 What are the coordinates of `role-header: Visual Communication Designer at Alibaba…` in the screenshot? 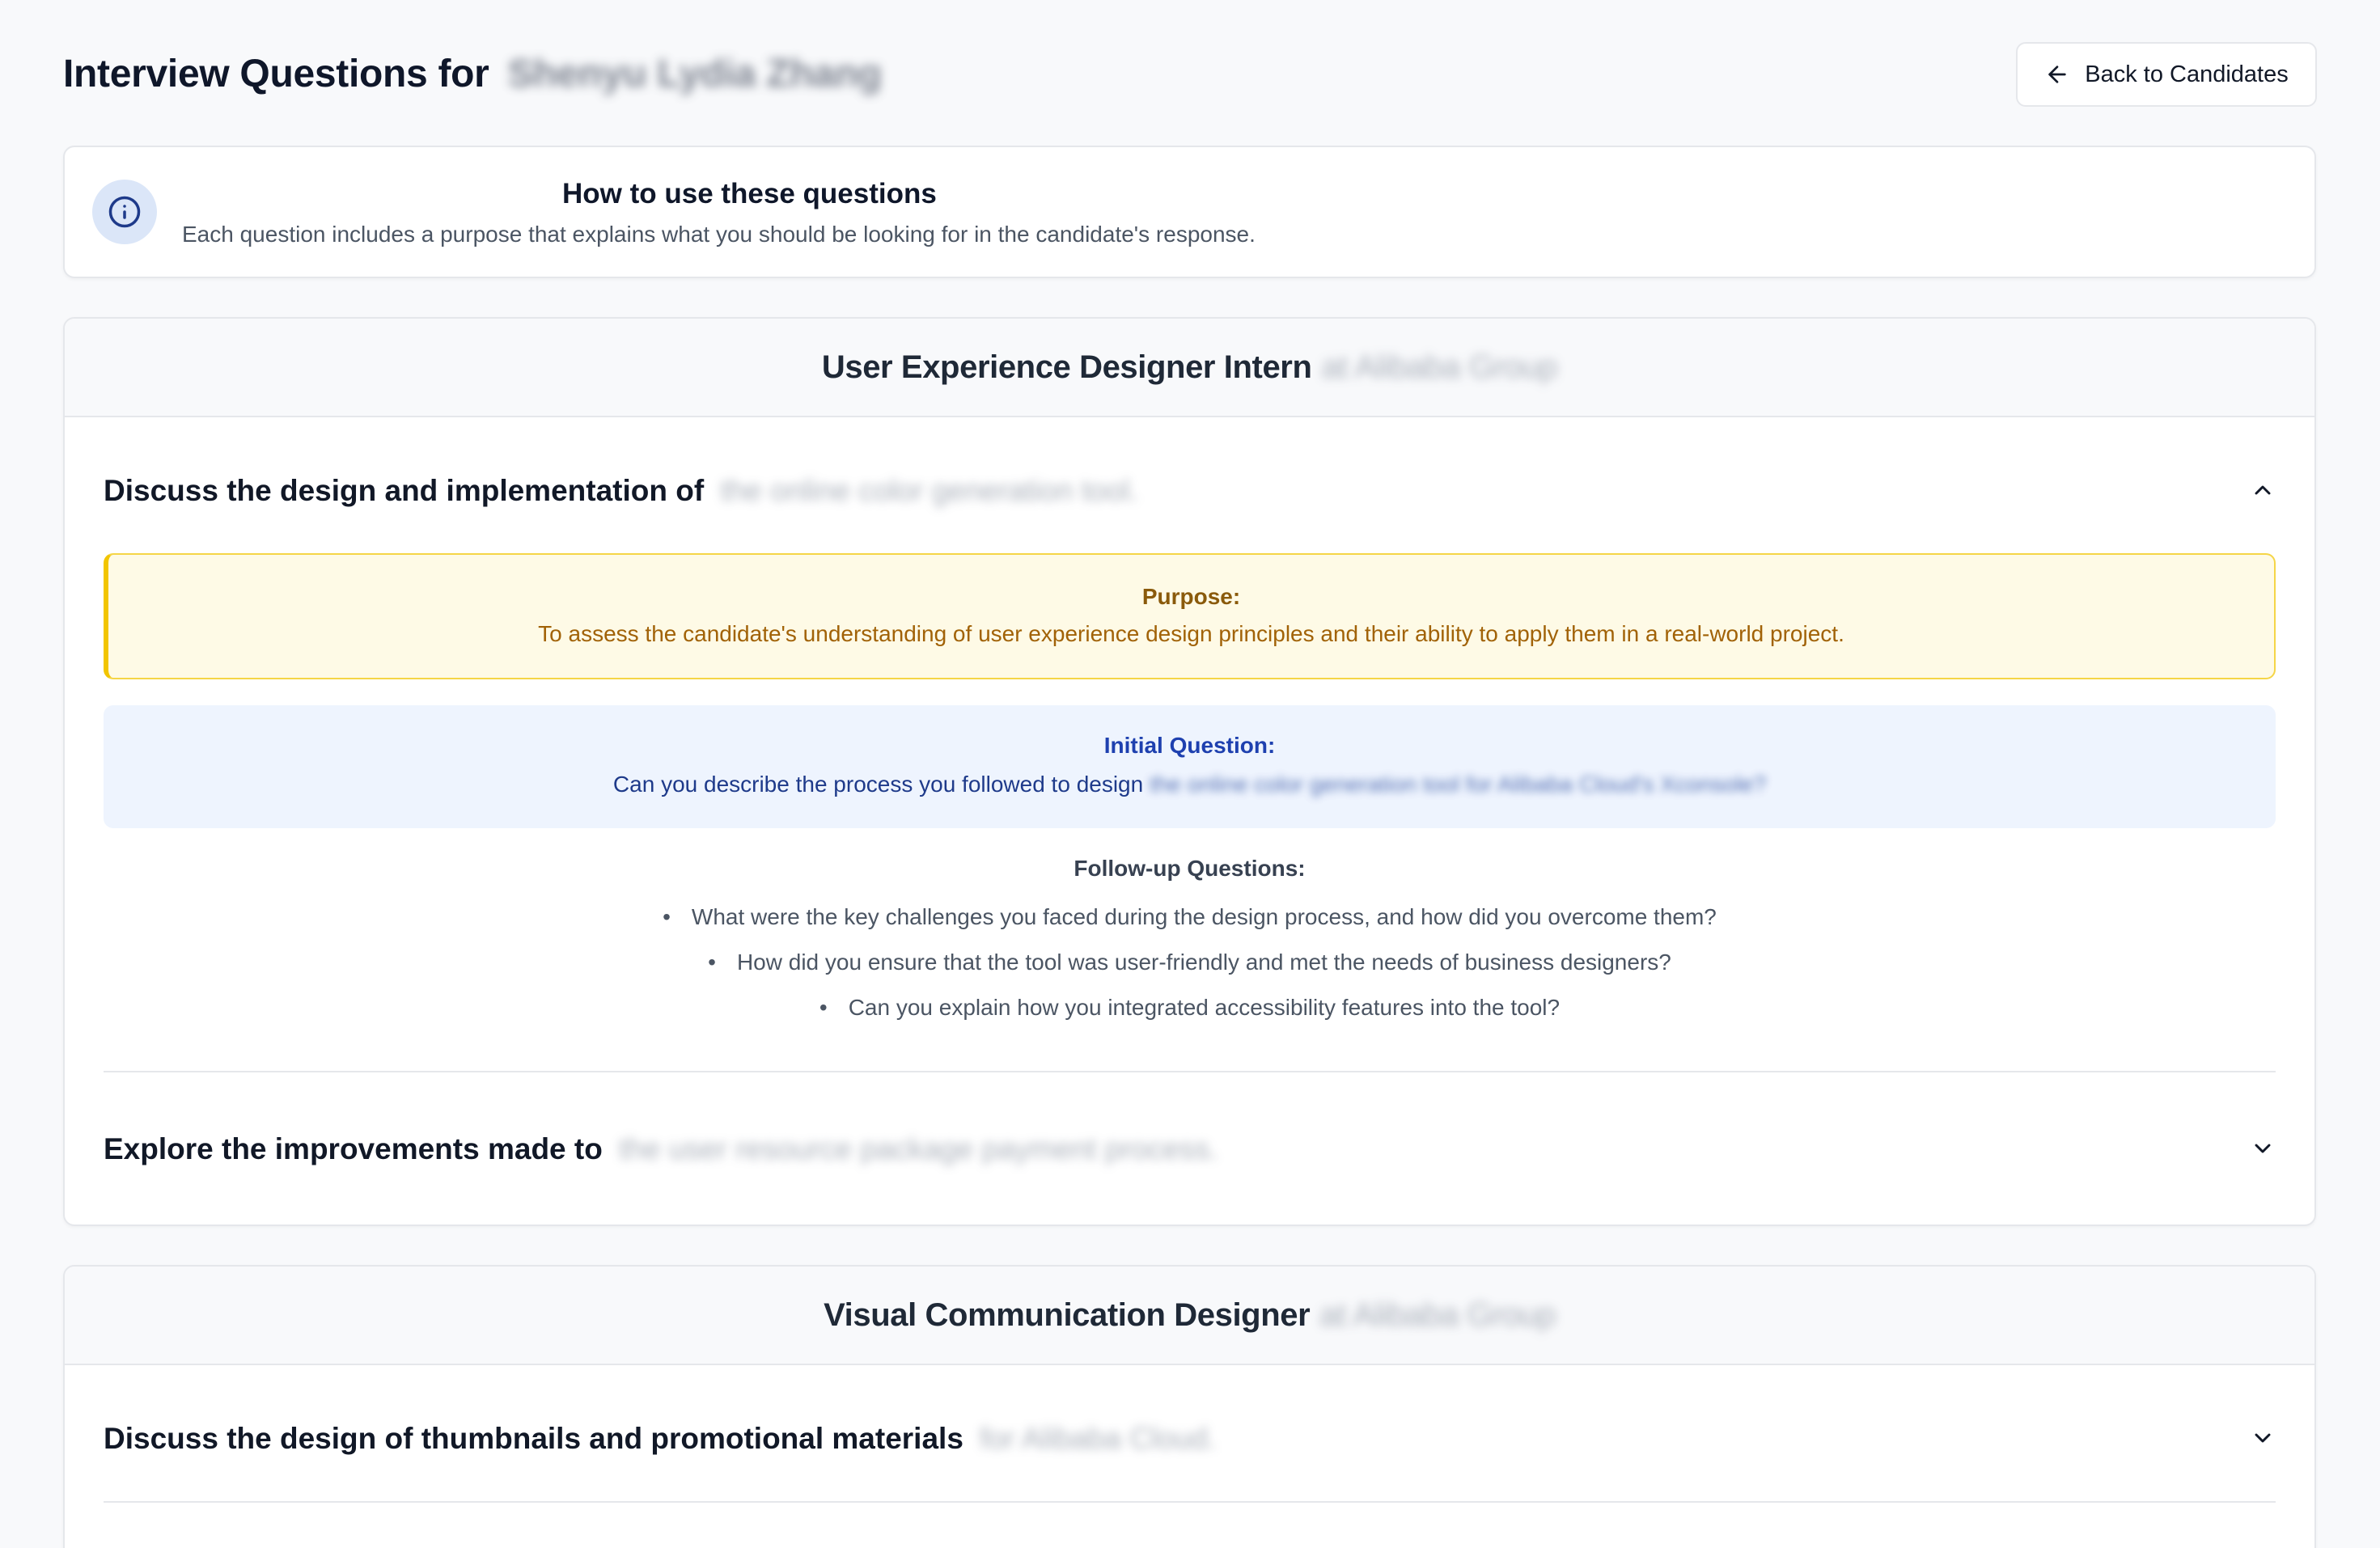 It's located at (1189, 1316).